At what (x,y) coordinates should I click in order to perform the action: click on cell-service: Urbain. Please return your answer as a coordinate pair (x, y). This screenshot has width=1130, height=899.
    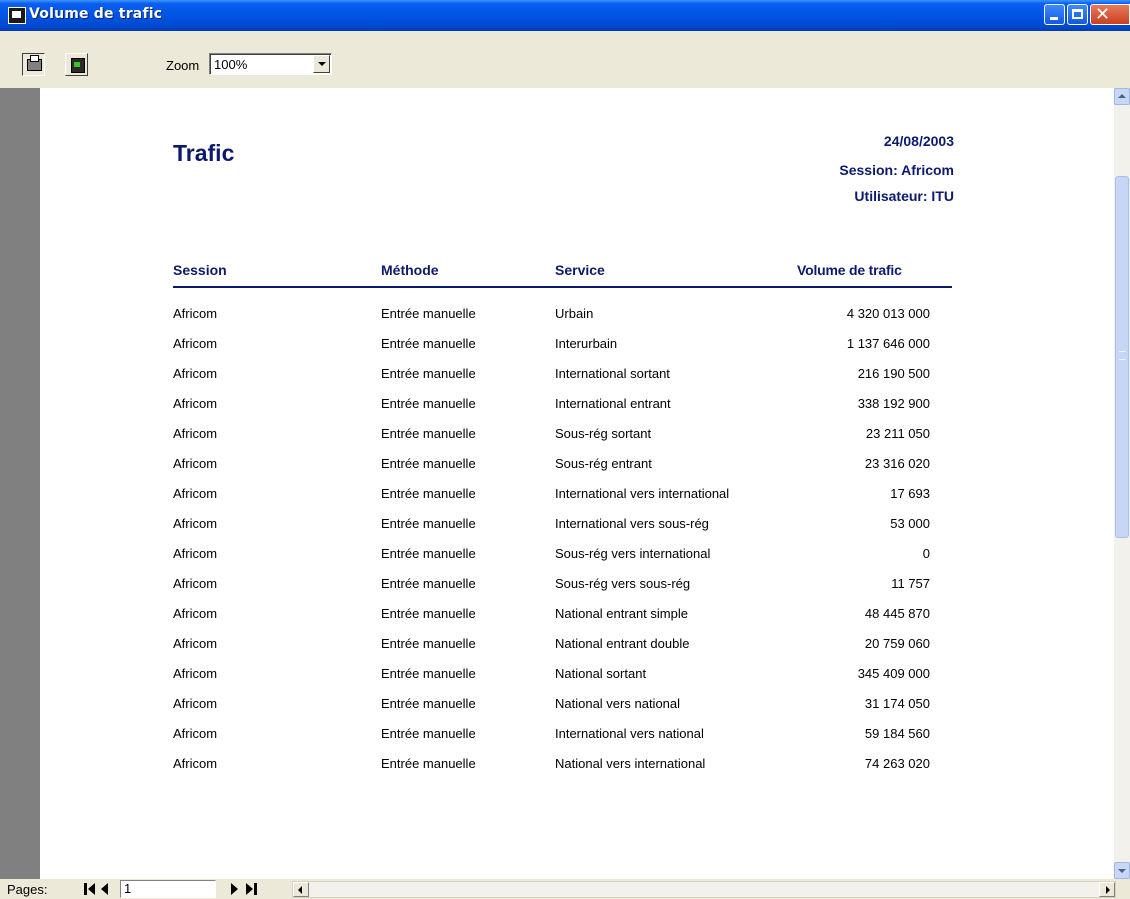
    Looking at the image, I should click on (574, 313).